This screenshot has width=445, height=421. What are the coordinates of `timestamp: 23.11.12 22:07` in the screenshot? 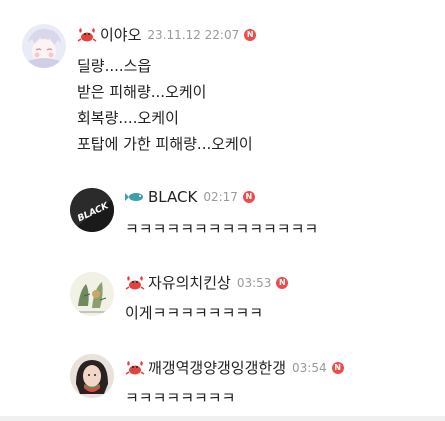 It's located at (193, 34).